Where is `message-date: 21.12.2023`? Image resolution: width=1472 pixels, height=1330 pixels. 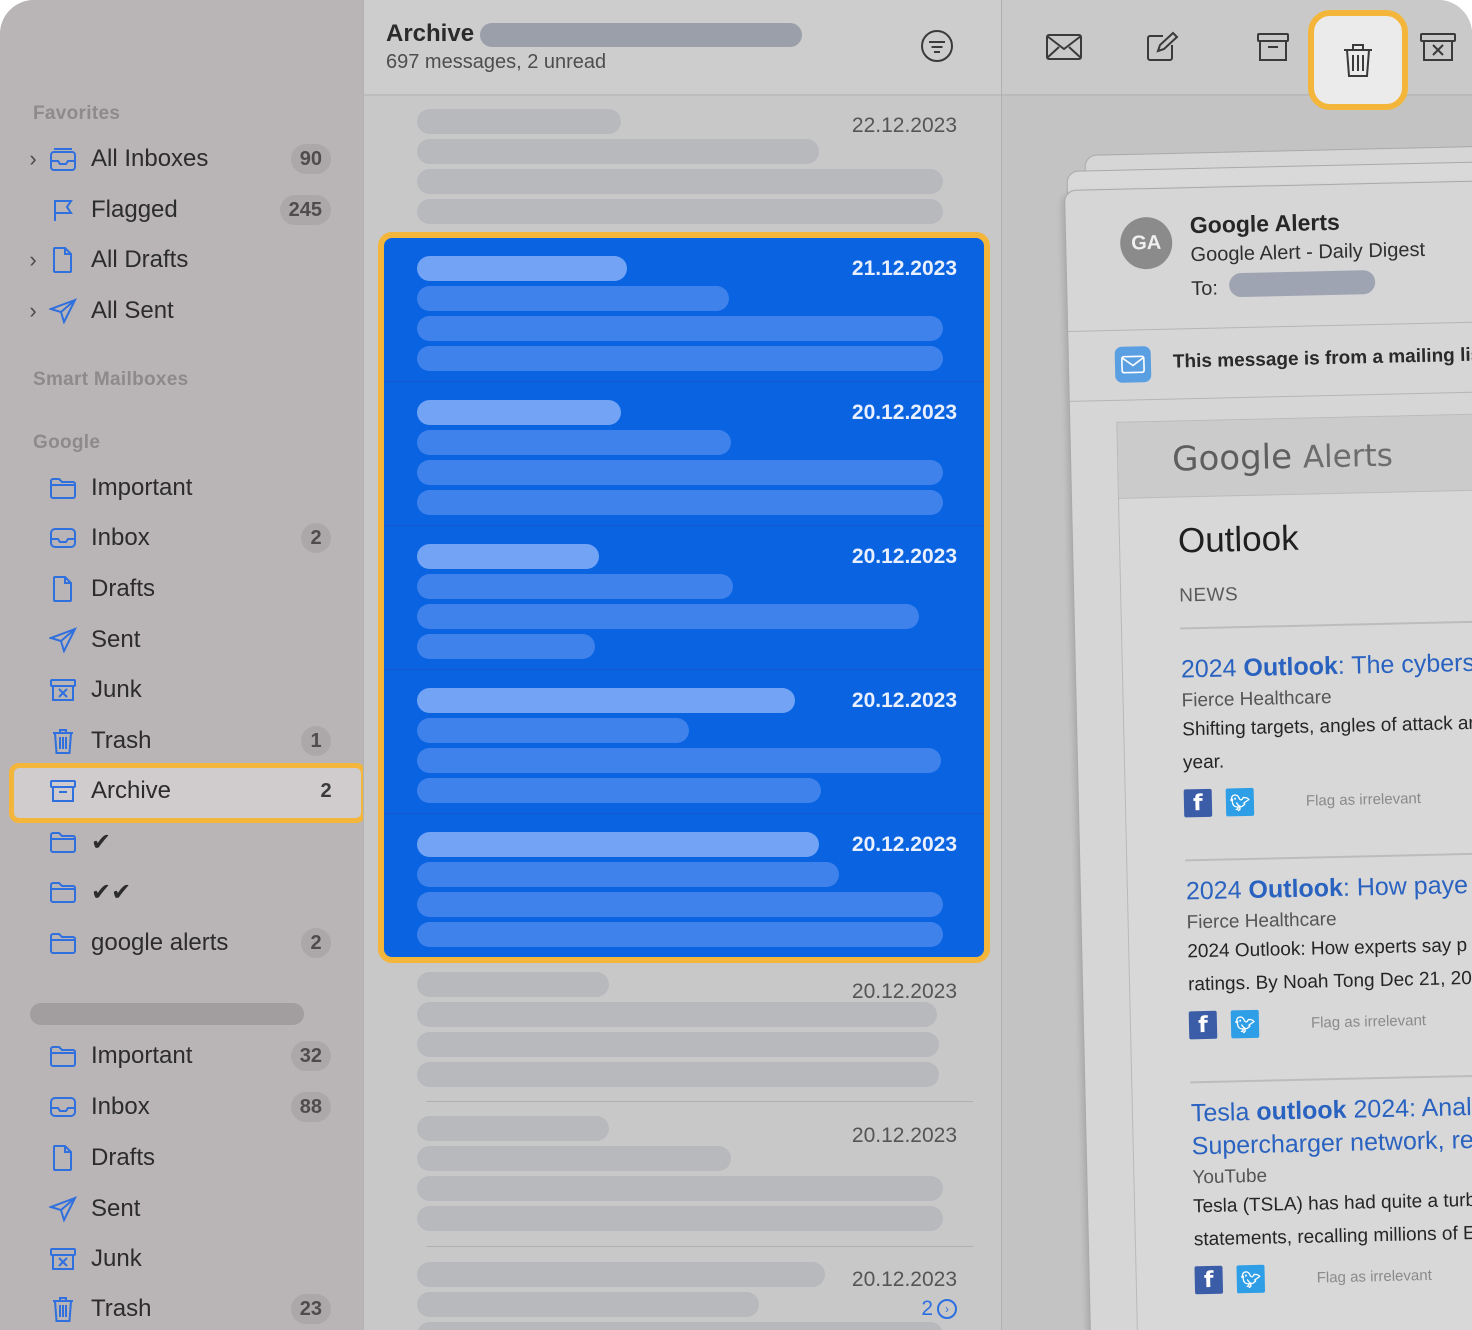 message-date: 21.12.2023 is located at coordinates (904, 268).